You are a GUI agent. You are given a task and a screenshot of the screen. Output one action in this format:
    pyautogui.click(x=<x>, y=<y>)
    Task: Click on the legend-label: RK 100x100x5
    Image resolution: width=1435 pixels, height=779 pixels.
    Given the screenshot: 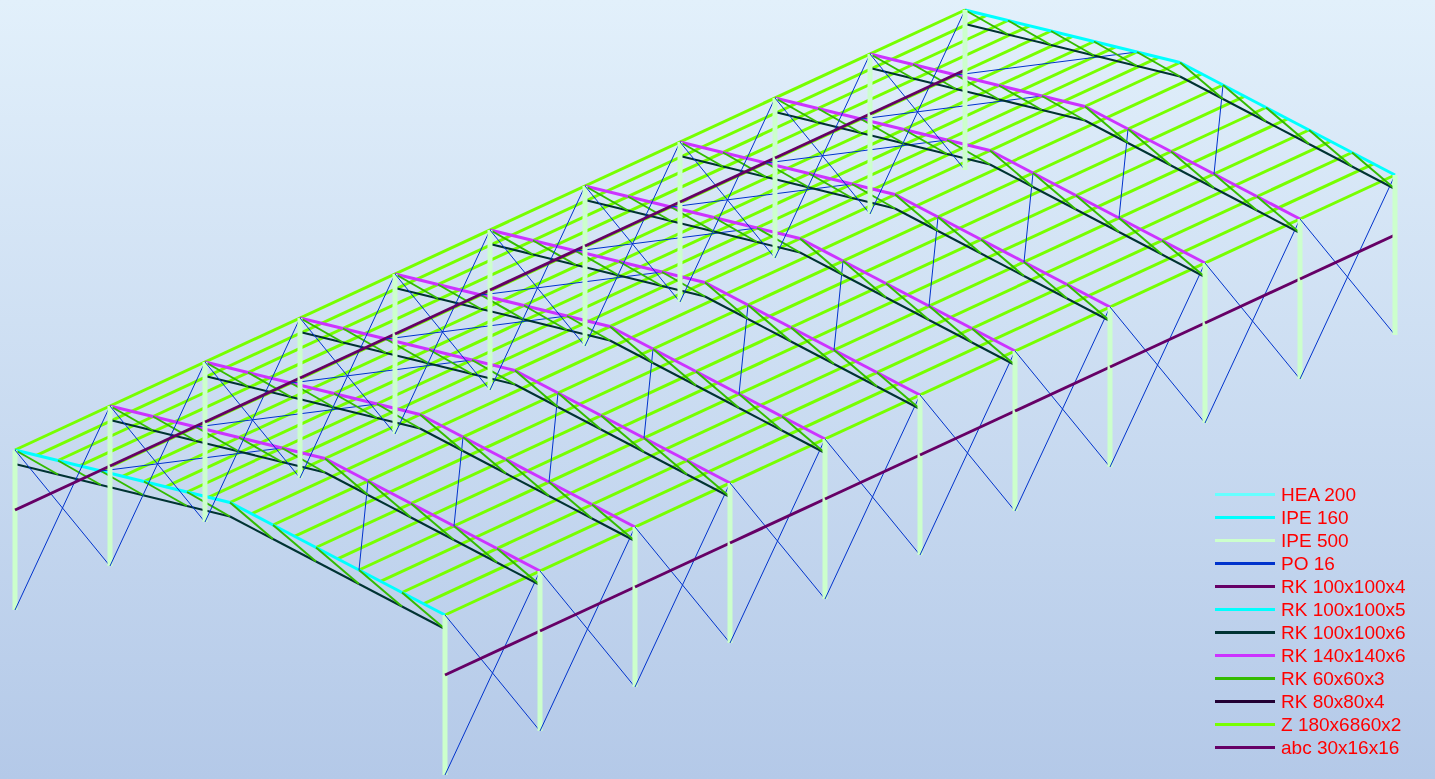 What is the action you would take?
    pyautogui.click(x=1343, y=609)
    